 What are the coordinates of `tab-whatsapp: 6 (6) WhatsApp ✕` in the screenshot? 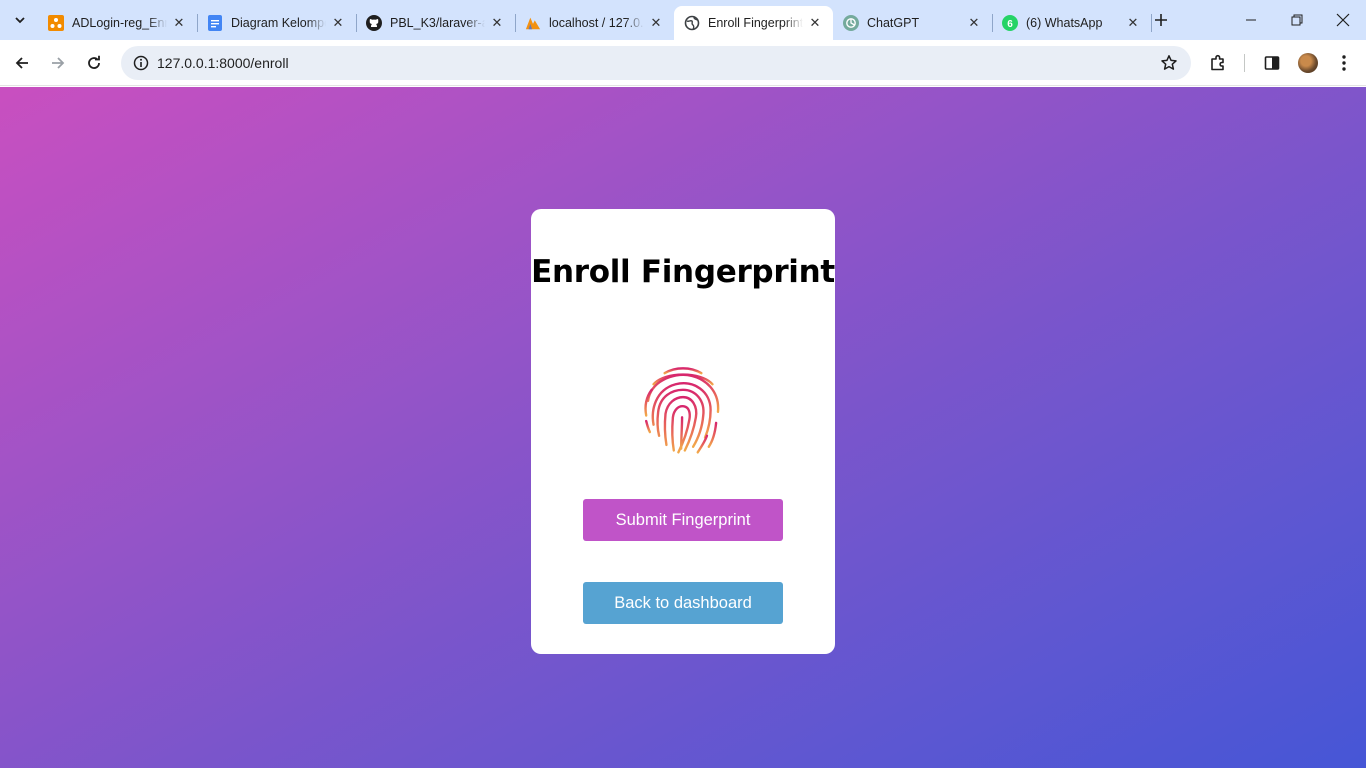 It's located at (1072, 23).